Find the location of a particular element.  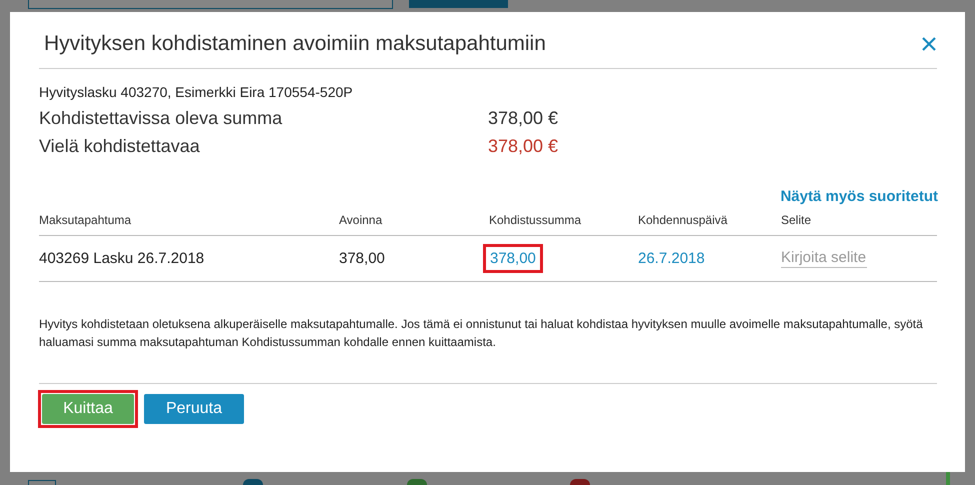

show-completed-link: Näytä myös suoritetut is located at coordinates (859, 196).